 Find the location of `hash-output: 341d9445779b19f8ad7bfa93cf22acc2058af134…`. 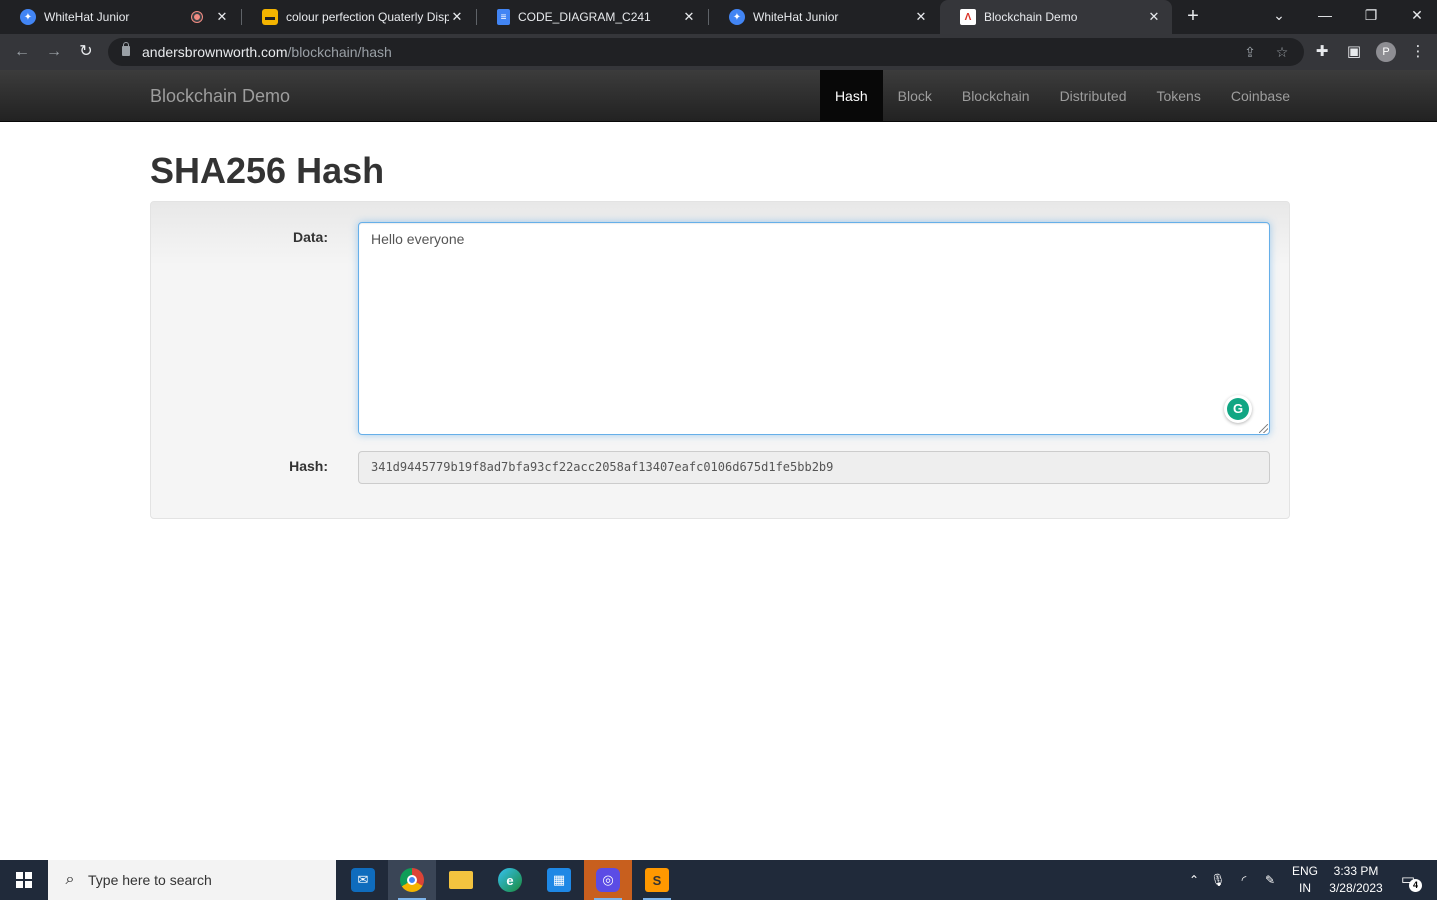

hash-output: 341d9445779b19f8ad7bfa93cf22acc2058af134… is located at coordinates (814, 467).